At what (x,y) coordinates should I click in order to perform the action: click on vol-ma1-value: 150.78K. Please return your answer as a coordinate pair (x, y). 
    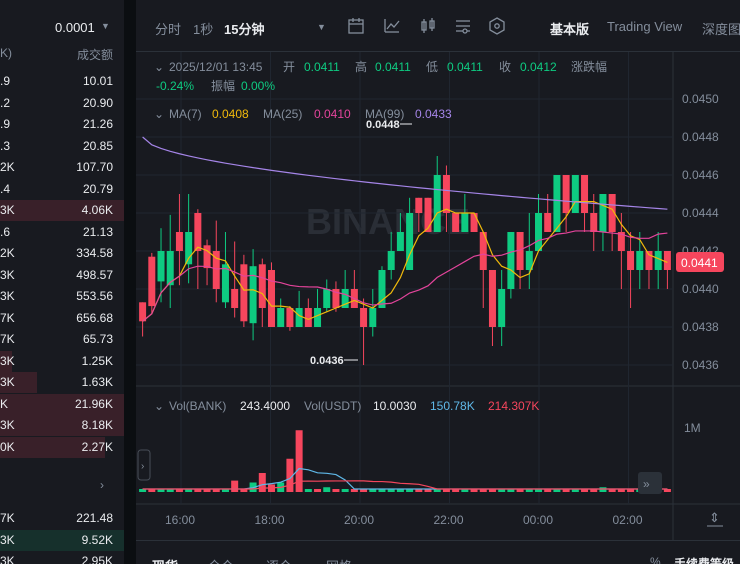
    Looking at the image, I should click on (452, 406).